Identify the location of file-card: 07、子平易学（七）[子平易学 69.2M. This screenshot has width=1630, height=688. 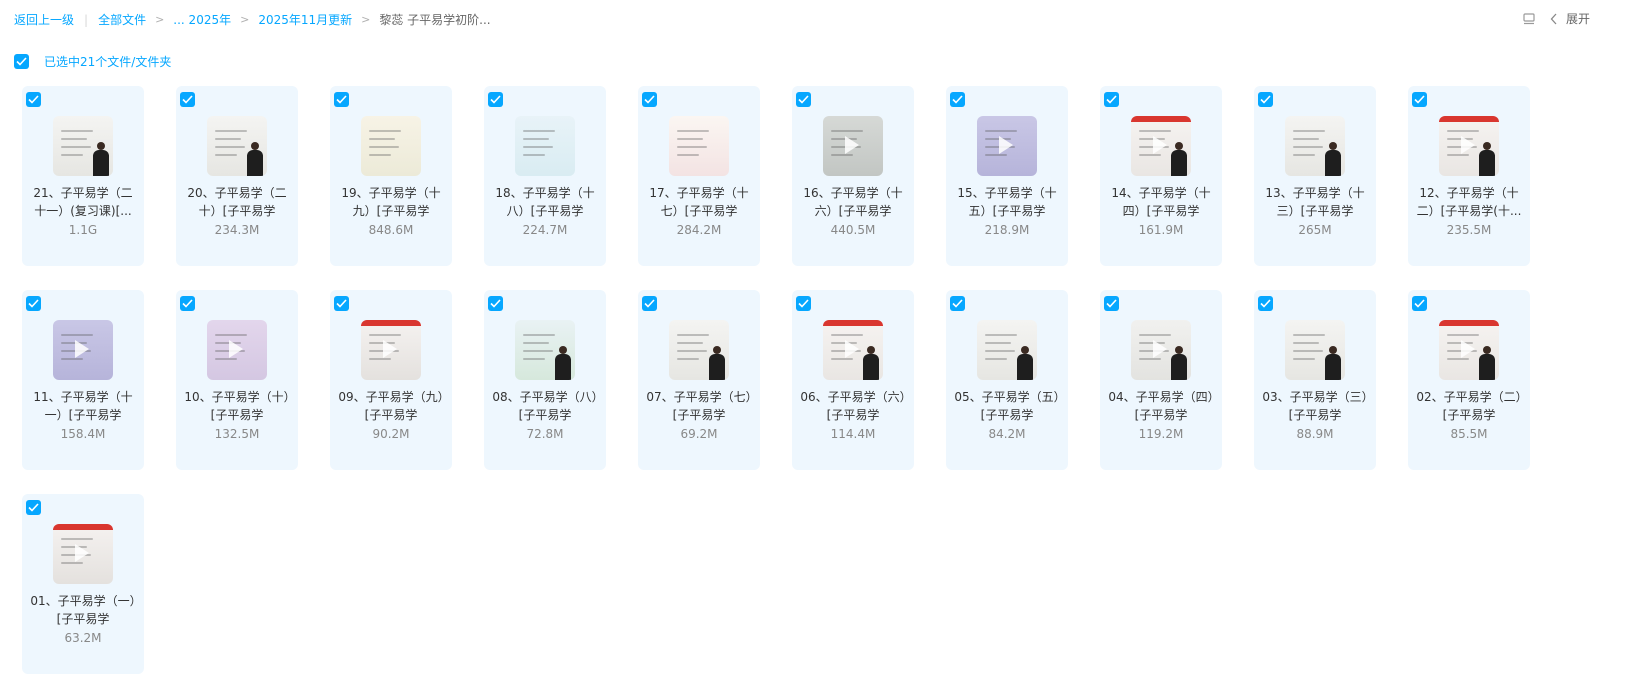
(699, 380).